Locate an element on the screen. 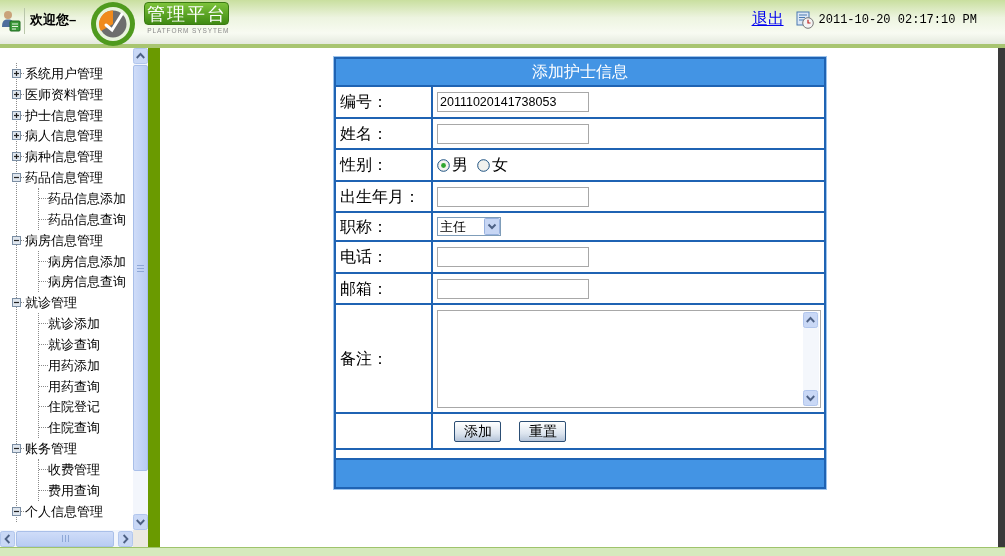 The height and width of the screenshot is (556, 1005). reset-button: 重置 is located at coordinates (542, 431).